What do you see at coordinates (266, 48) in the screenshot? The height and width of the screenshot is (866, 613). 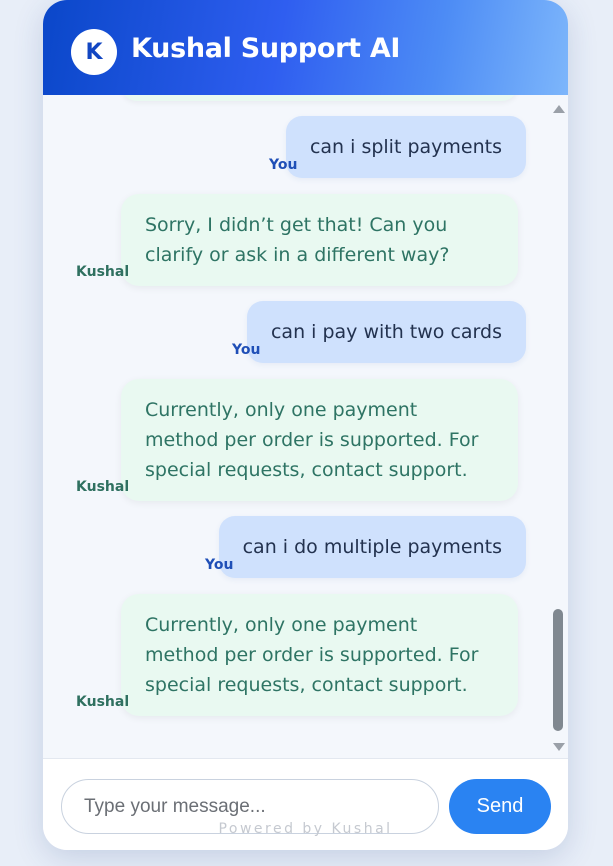 I see `page-title: Kushal Support AI` at bounding box center [266, 48].